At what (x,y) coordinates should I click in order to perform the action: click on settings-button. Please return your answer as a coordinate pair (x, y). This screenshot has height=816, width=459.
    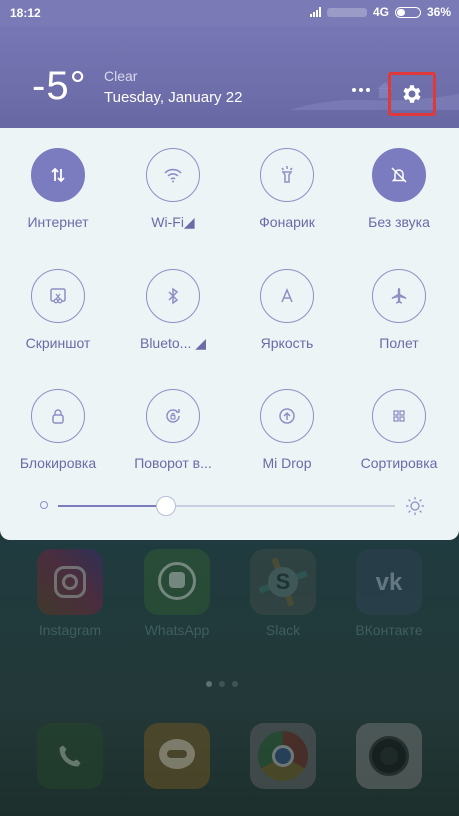
    Looking at the image, I should click on (412, 94).